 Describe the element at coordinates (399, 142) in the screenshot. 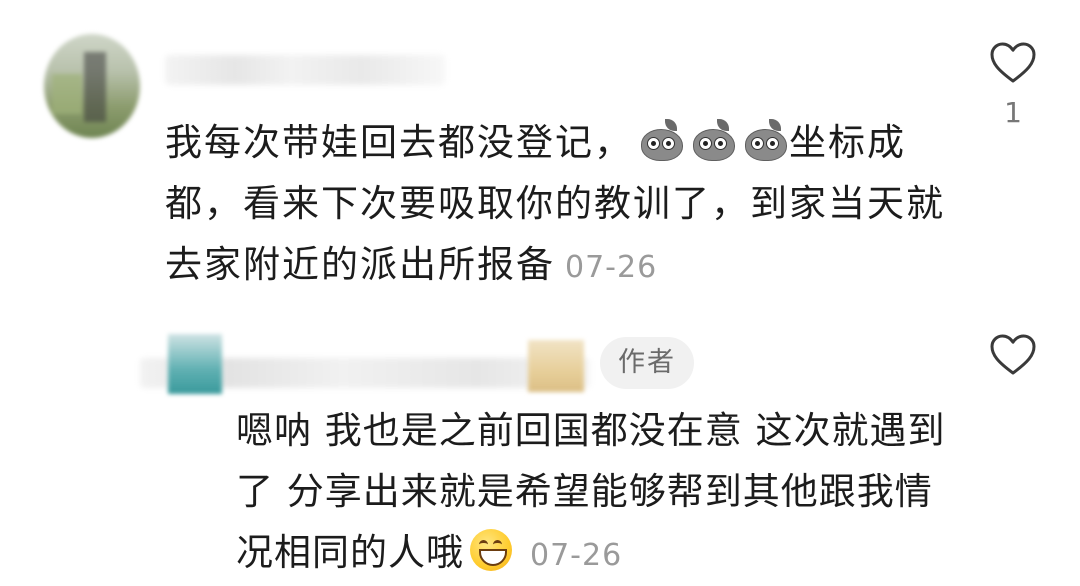

I see `comment-text-part1: 我每次带娃回去都没登记，` at that location.